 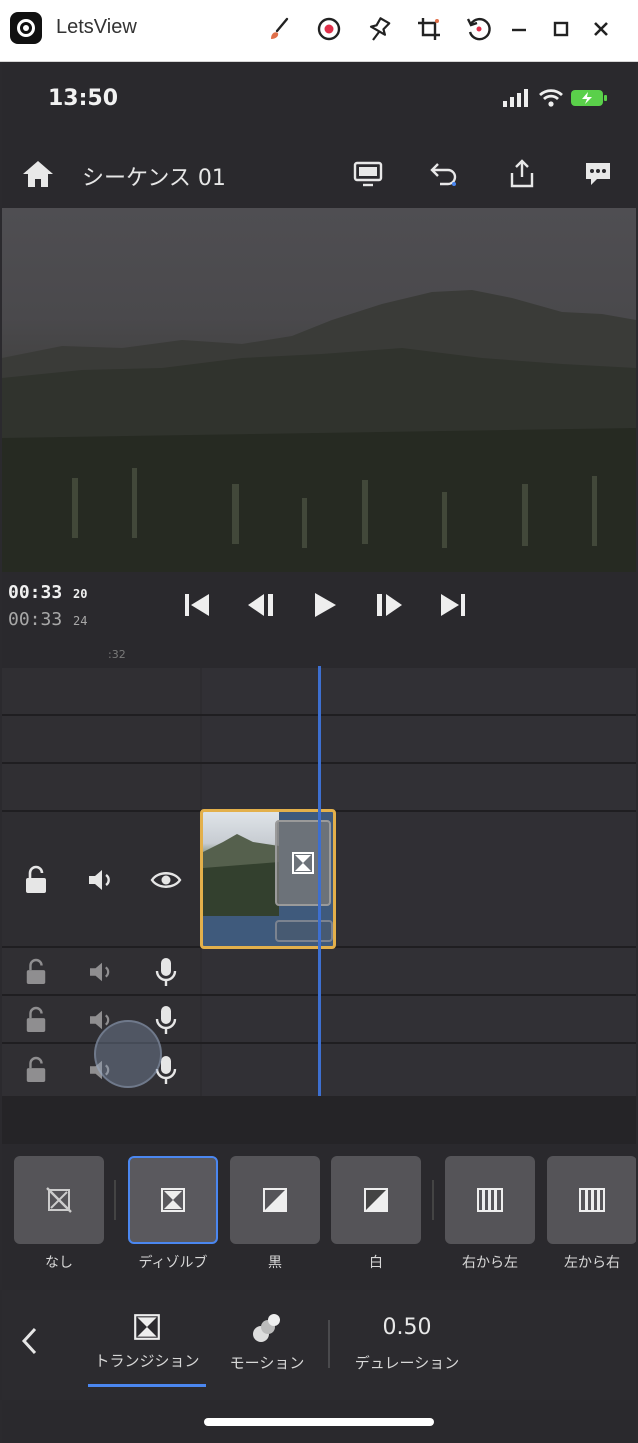 I want to click on tab-motion: モーション, so click(x=267, y=1342).